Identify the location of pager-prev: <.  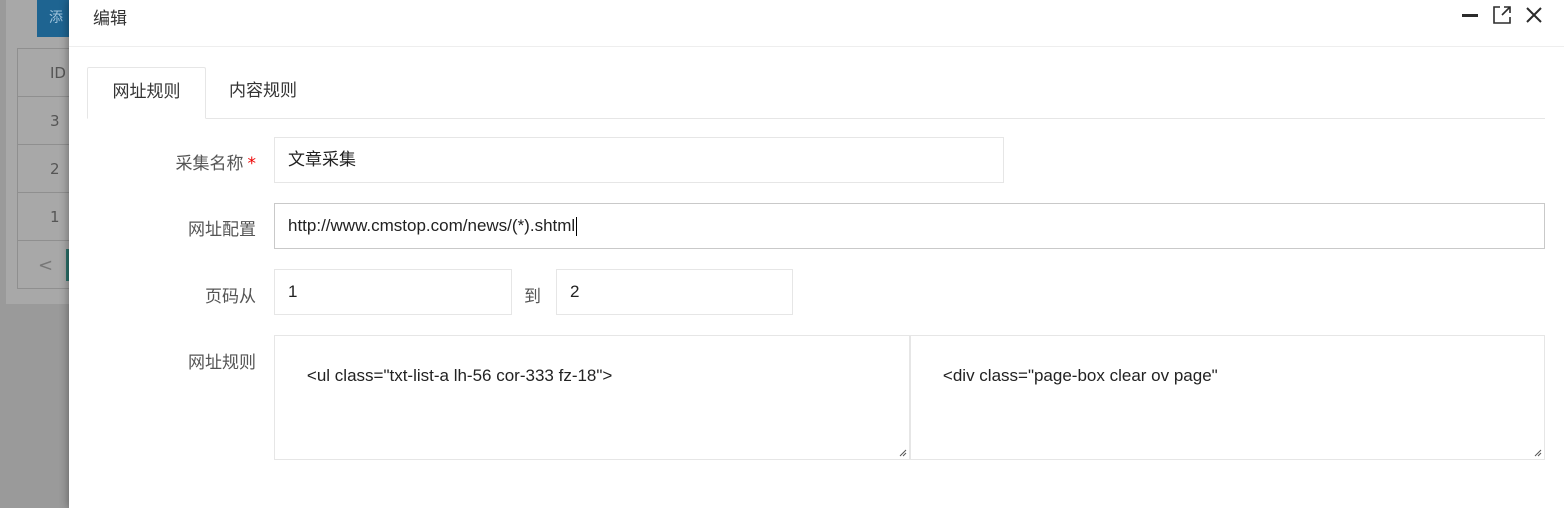
(46, 265).